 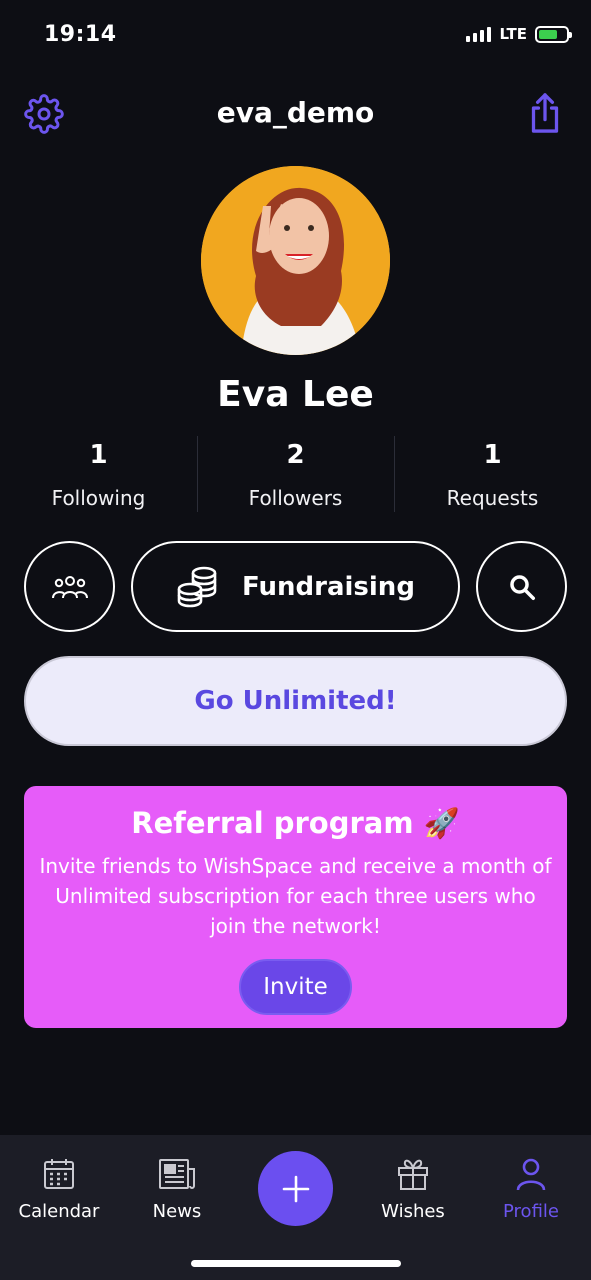 What do you see at coordinates (492, 498) in the screenshot?
I see `stat-label: Requests` at bounding box center [492, 498].